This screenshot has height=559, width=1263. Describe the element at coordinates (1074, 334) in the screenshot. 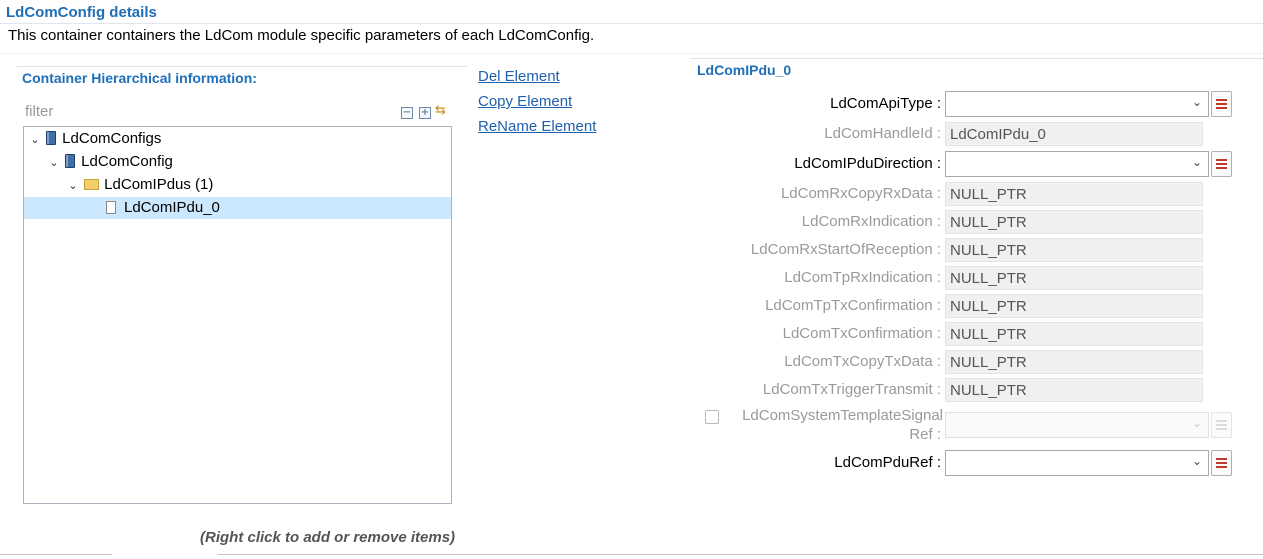

I see `ldcomtxconfirmation-field: NULL_PTR` at that location.